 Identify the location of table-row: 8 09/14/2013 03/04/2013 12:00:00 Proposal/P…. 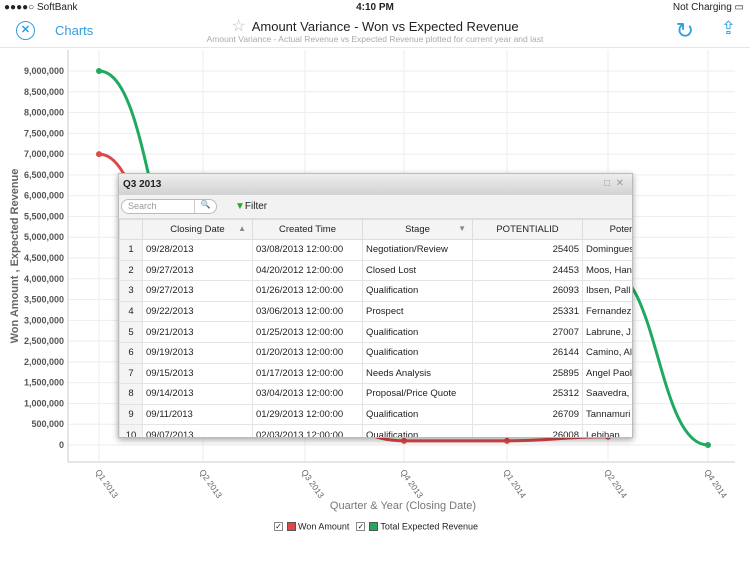
(375, 394).